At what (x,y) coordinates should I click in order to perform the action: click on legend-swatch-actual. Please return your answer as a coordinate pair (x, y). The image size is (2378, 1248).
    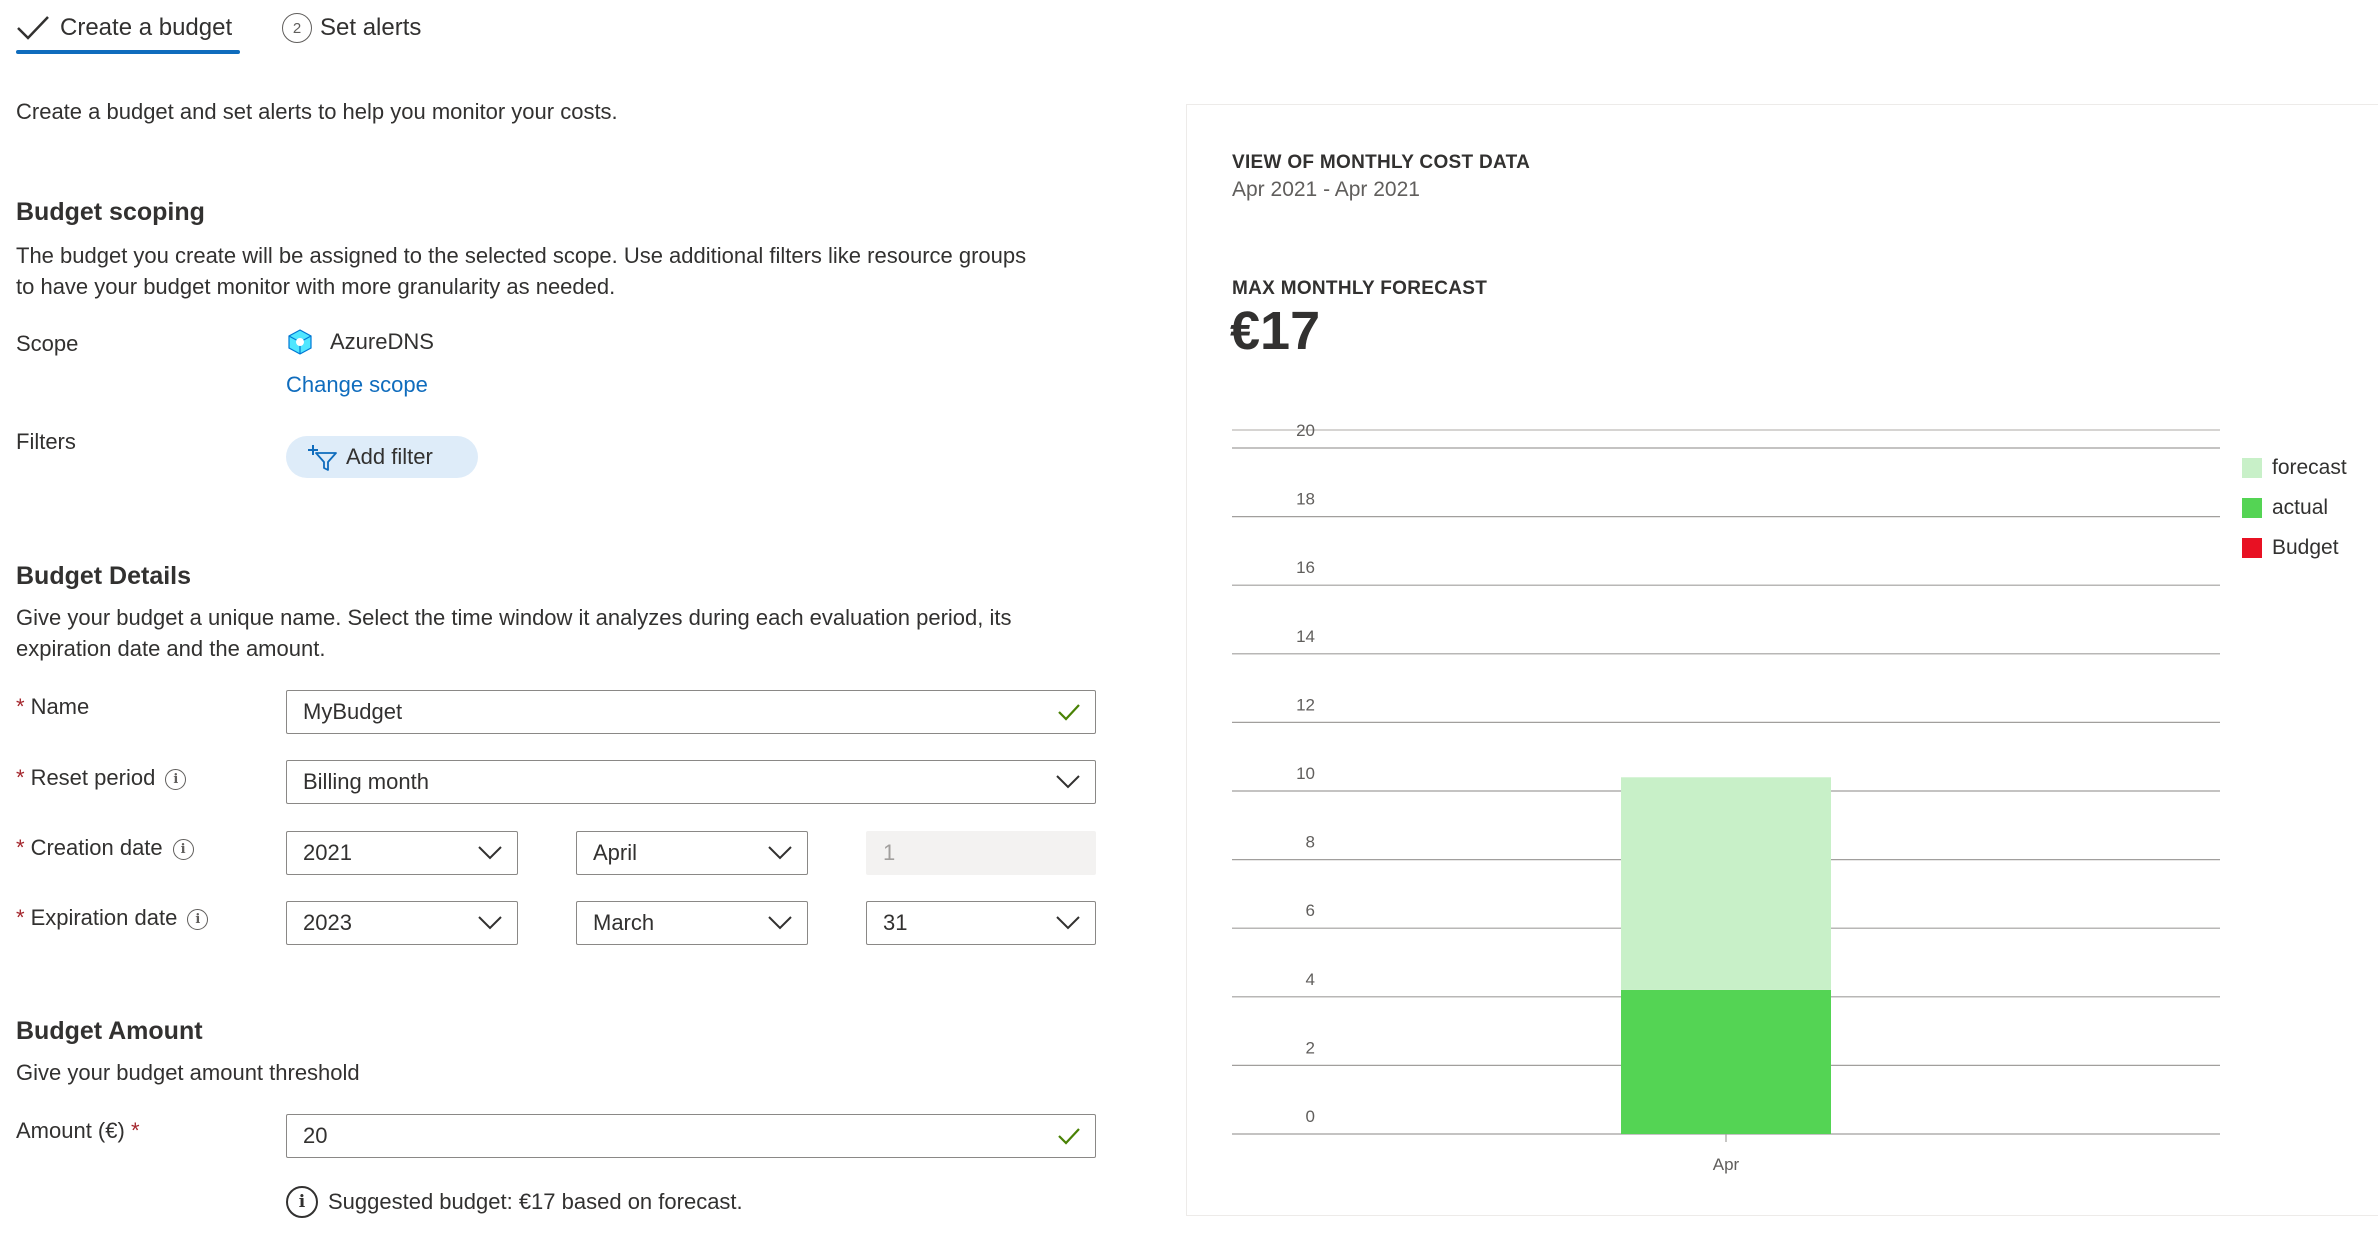
    Looking at the image, I should click on (2252, 508).